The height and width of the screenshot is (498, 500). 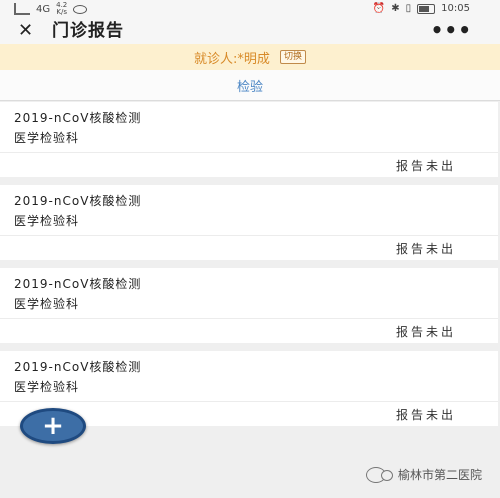 What do you see at coordinates (88, 31) in the screenshot?
I see `page-title: 门诊报告` at bounding box center [88, 31].